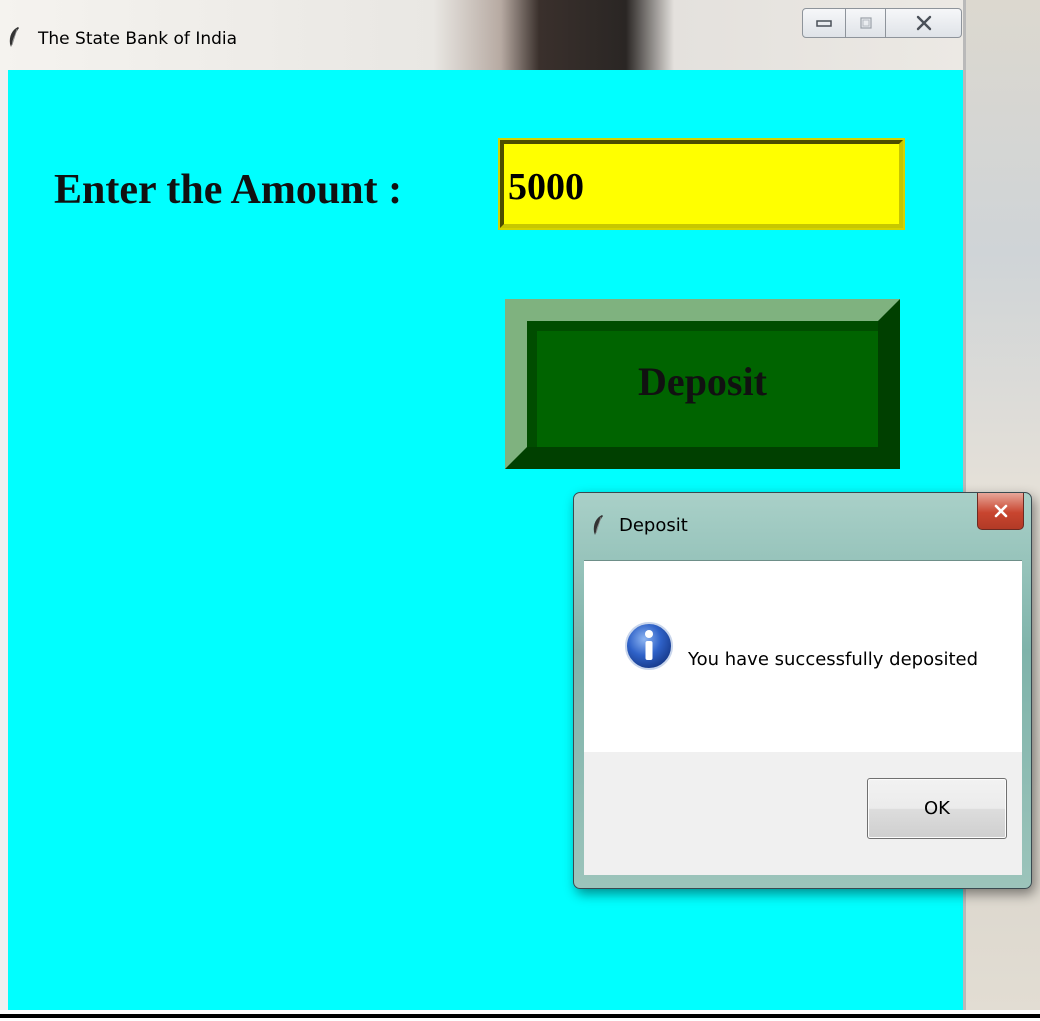 This screenshot has width=1040, height=1021. What do you see at coordinates (228, 190) in the screenshot?
I see `amount-label: Enter the Amount :` at bounding box center [228, 190].